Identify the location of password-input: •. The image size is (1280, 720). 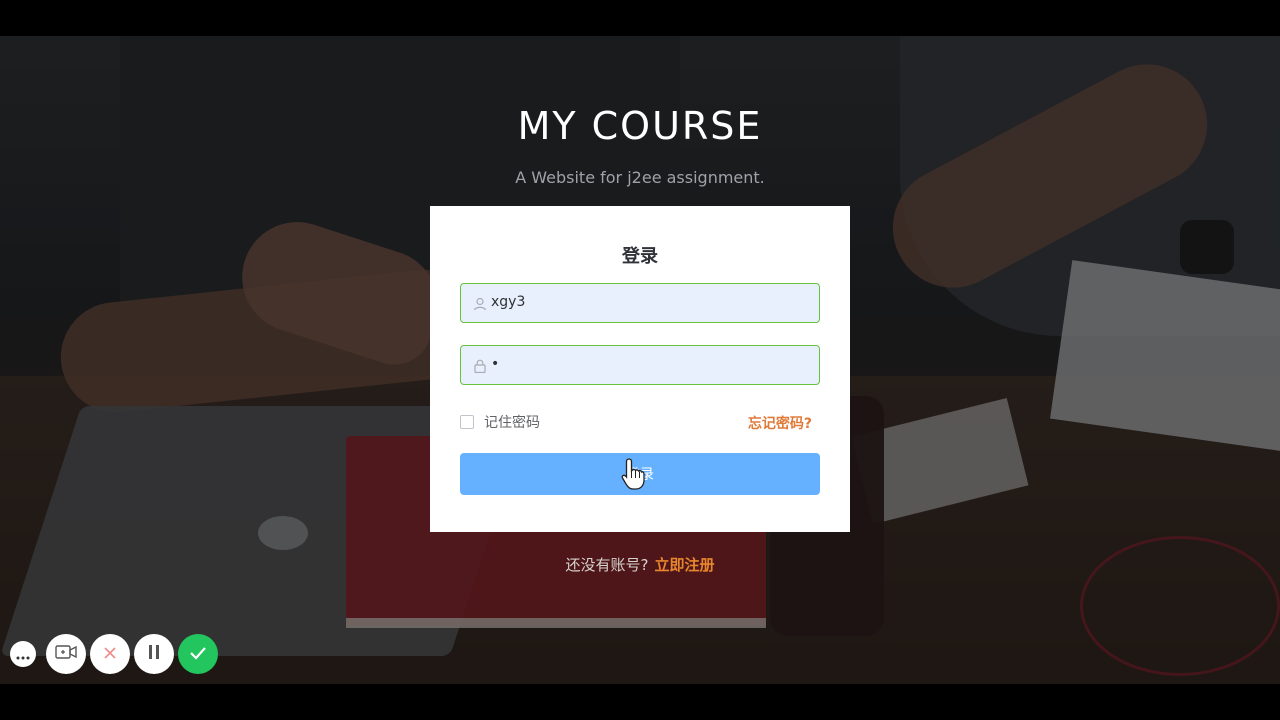
(640, 365).